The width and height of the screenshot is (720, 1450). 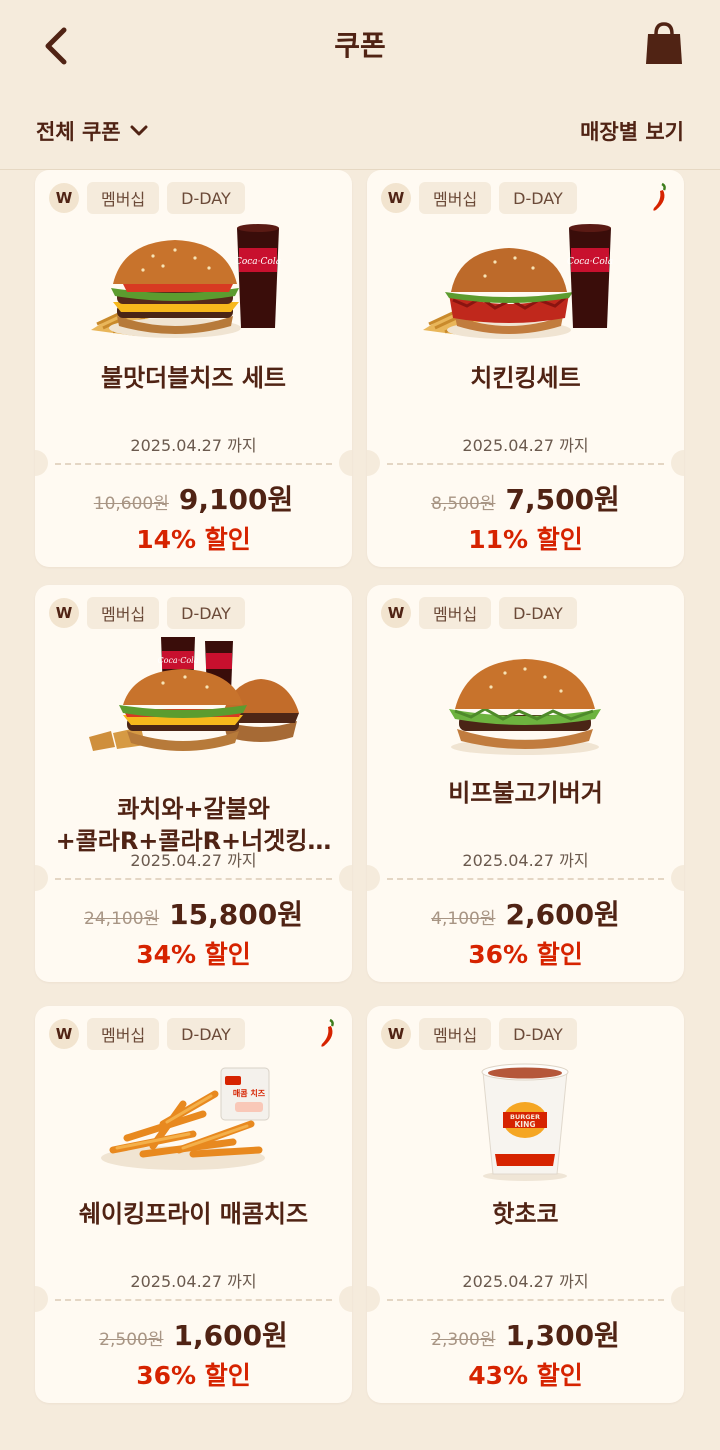 I want to click on coupon-name-line: 핫초코, so click(x=525, y=1214).